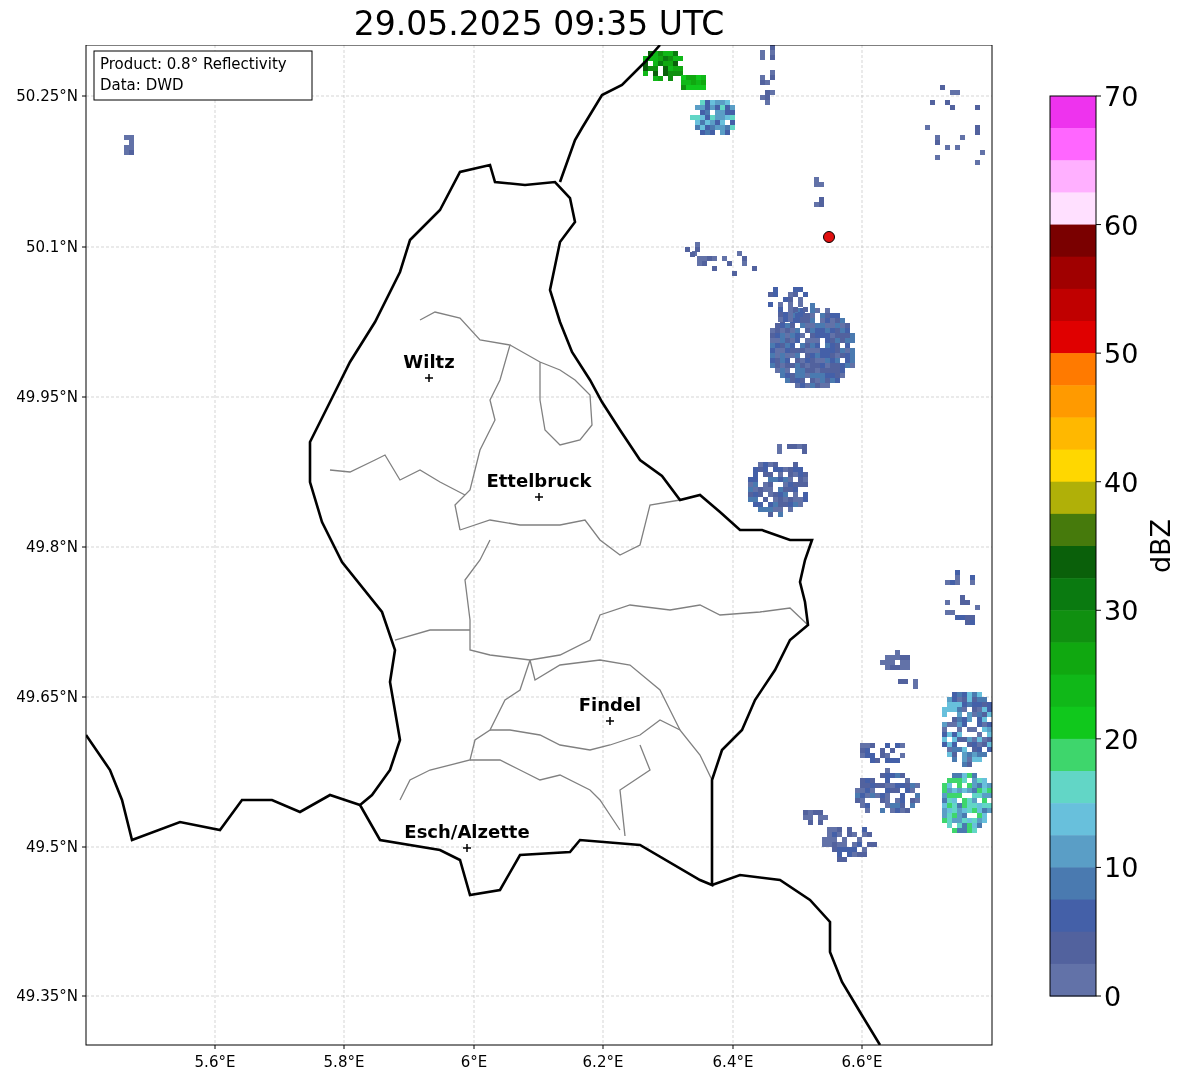 The image size is (1184, 1081). I want to click on map-title: 29.05.2025 09:35 UTC, so click(539, 24).